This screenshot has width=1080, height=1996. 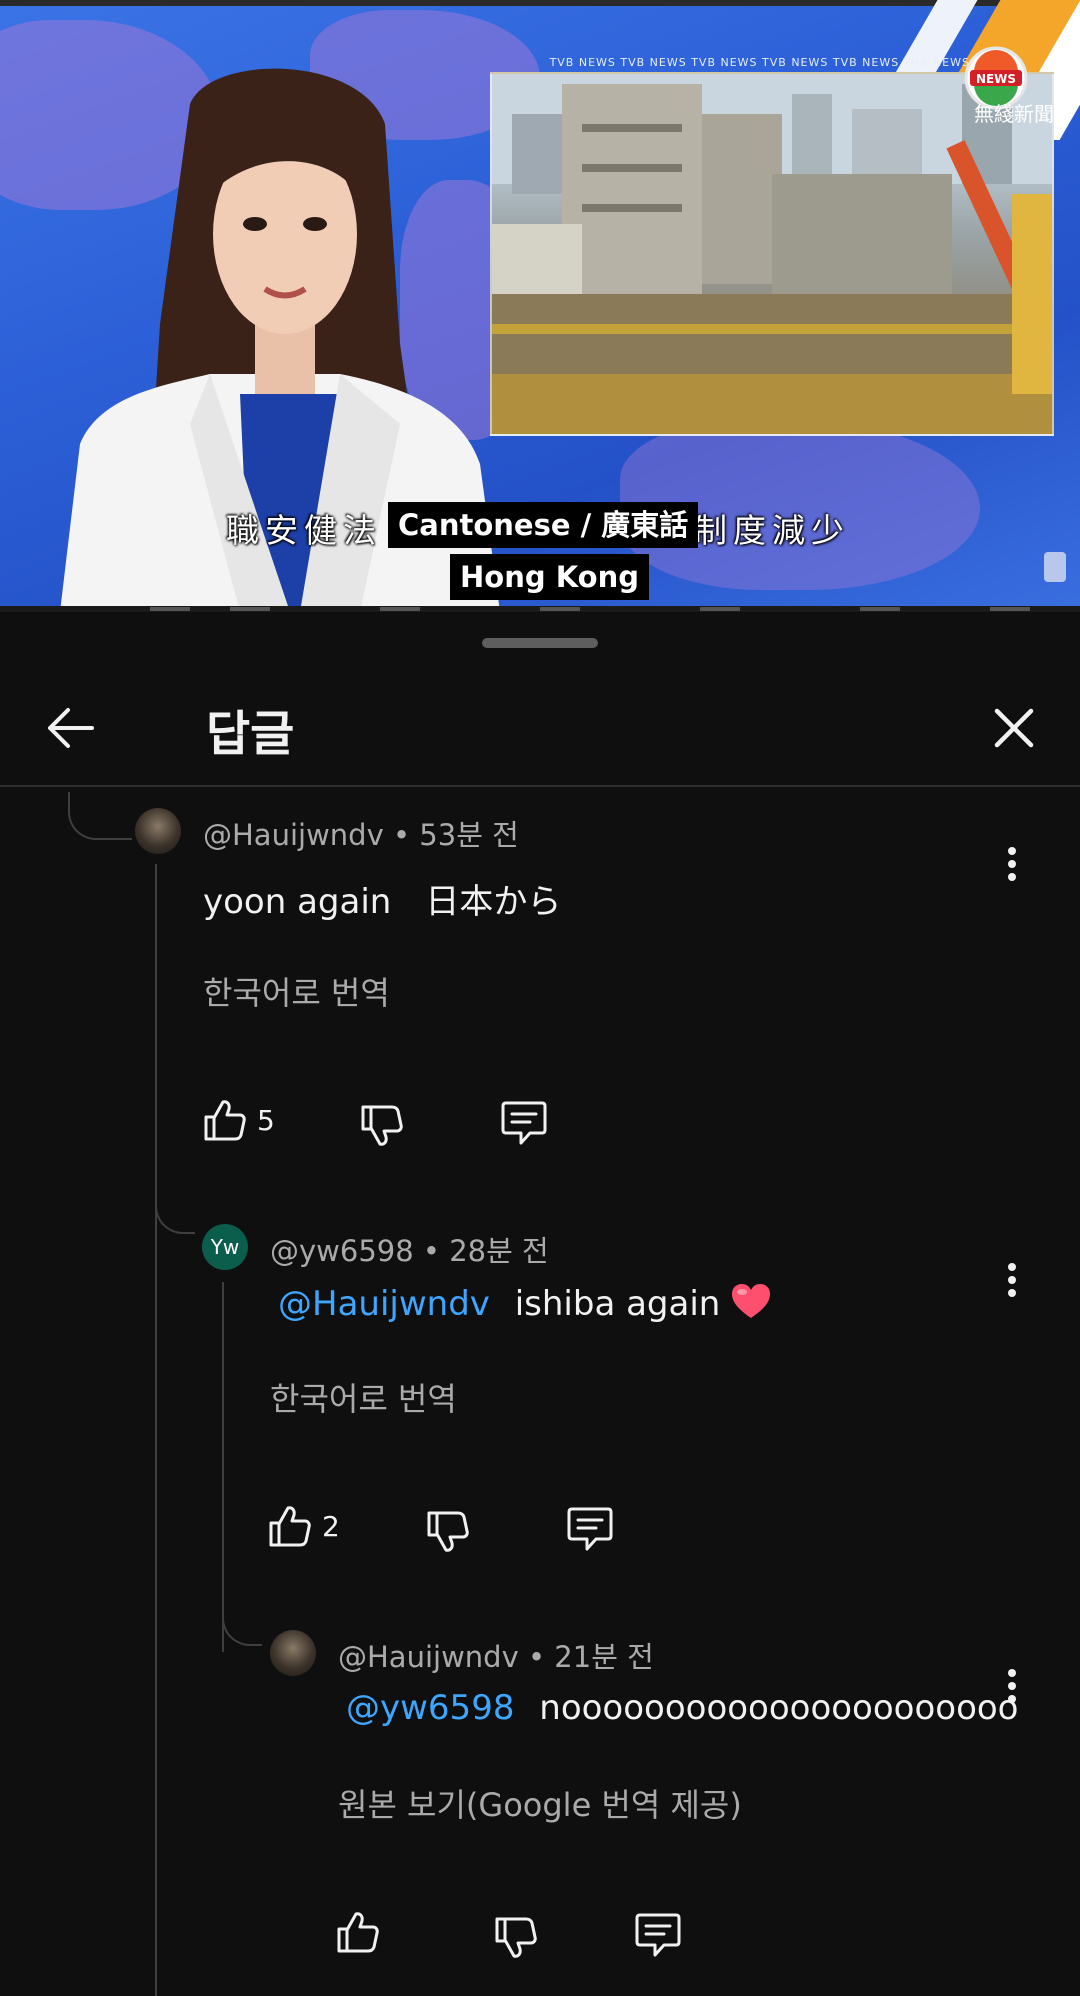 I want to click on header-divider, so click(x=540, y=786).